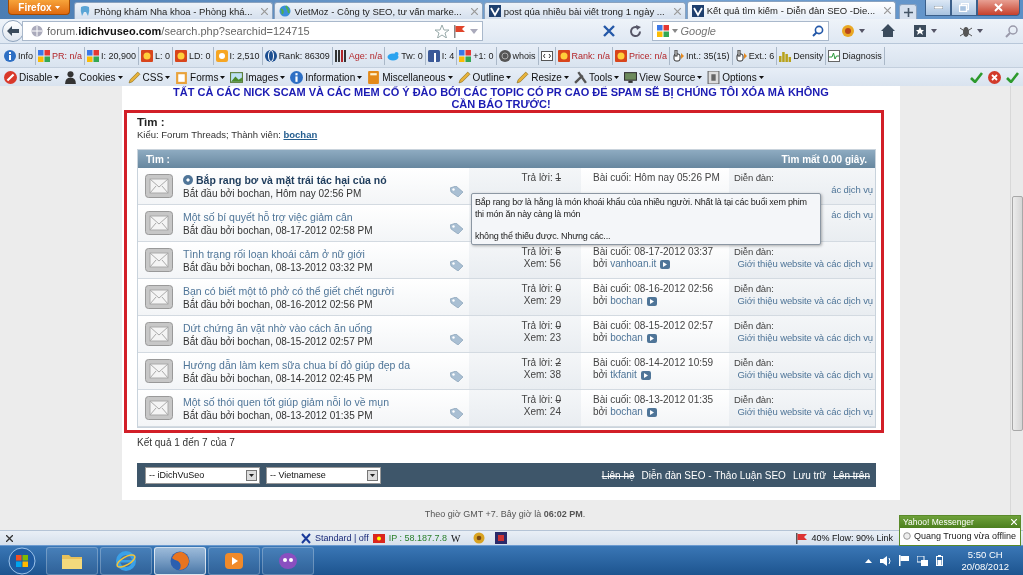 This screenshot has width=1023, height=575. What do you see at coordinates (755, 55) in the screenshot?
I see `toolbar-button: Ext.: 6` at bounding box center [755, 55].